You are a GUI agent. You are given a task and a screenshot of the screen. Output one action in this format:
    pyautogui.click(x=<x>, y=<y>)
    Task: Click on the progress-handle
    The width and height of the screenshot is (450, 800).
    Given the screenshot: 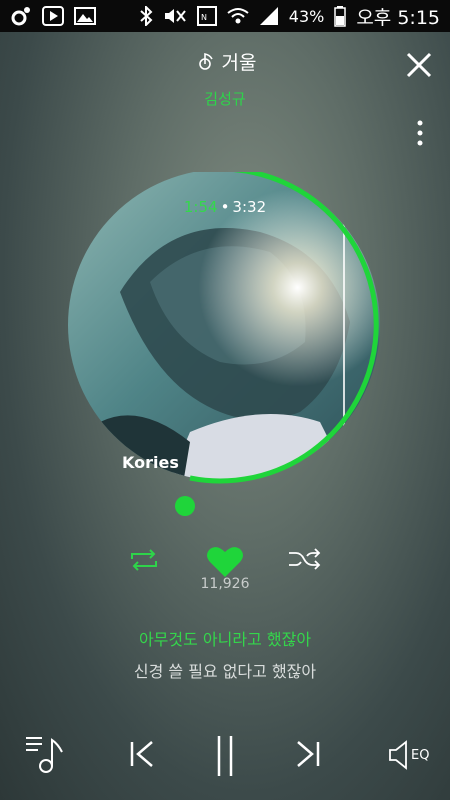 What is the action you would take?
    pyautogui.click(x=185, y=506)
    